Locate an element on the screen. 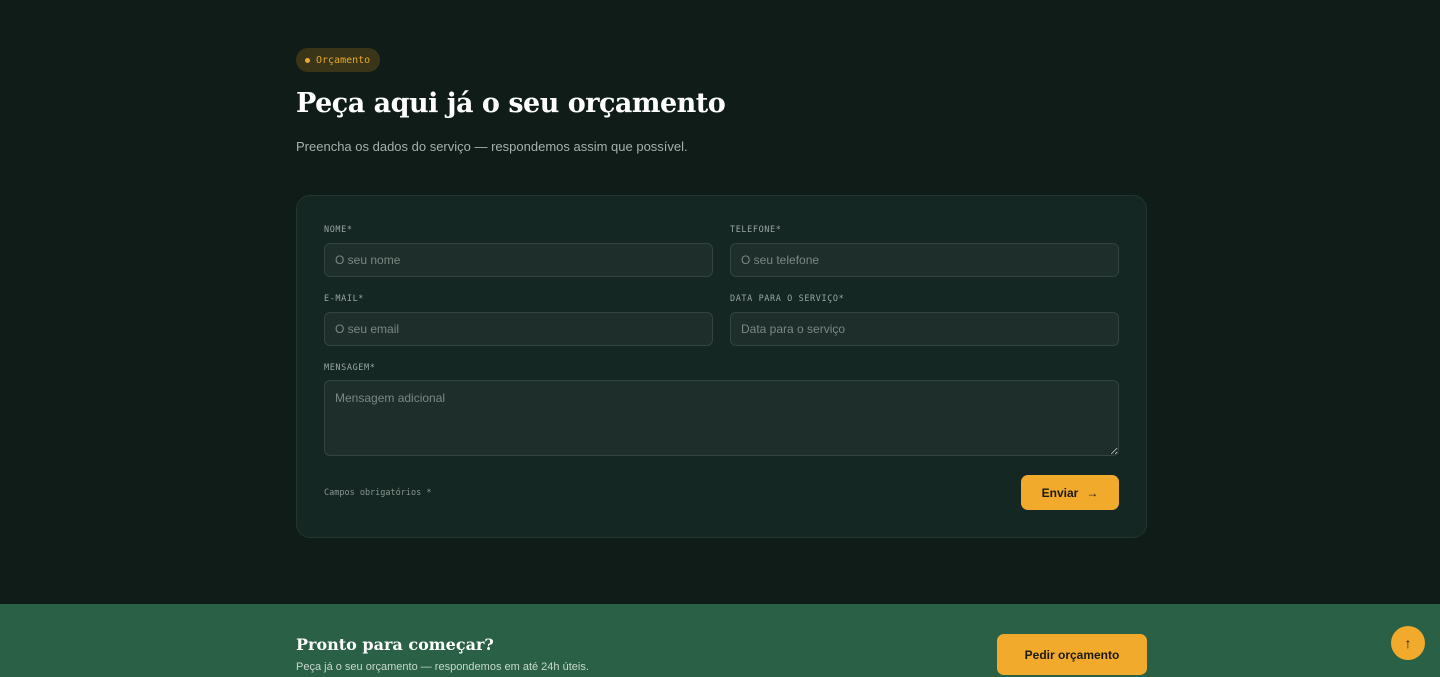 This screenshot has width=1440, height=677. send-button-label: Enviar is located at coordinates (1060, 492).